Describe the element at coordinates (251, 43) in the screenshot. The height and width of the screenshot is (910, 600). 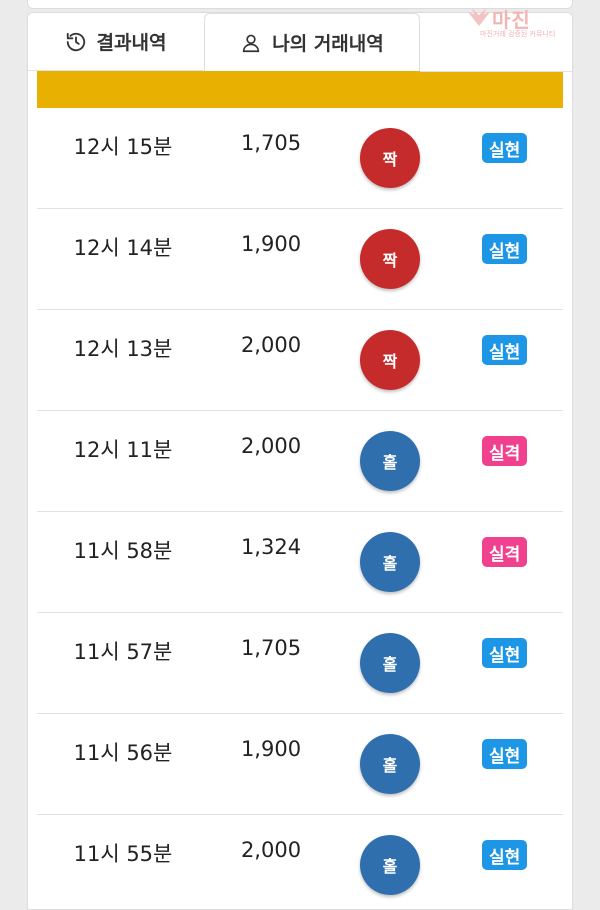
I see `user-icon` at that location.